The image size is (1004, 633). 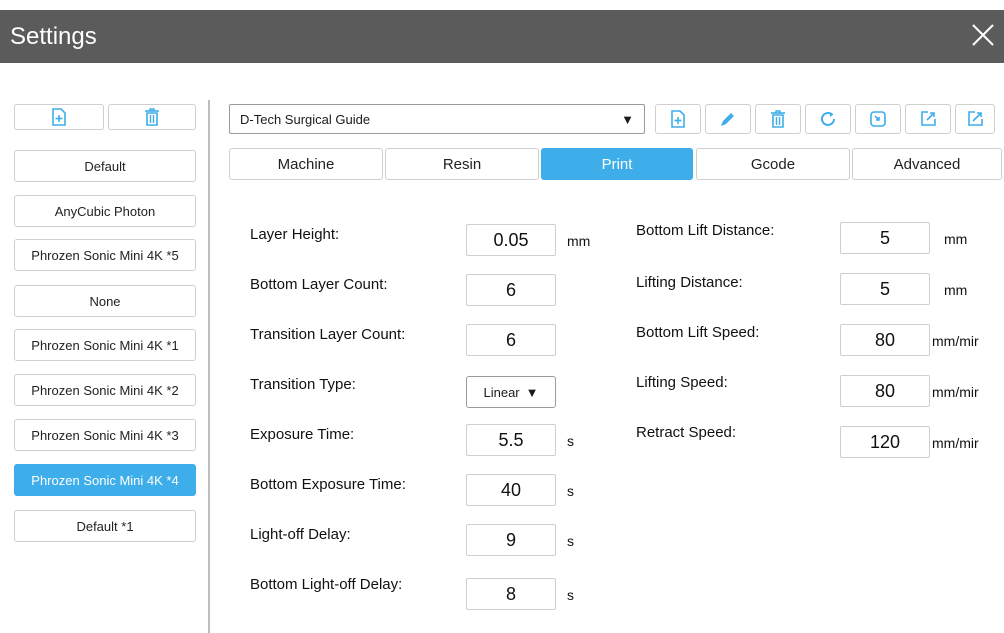 I want to click on retract-speed-input: 120, so click(x=885, y=442).